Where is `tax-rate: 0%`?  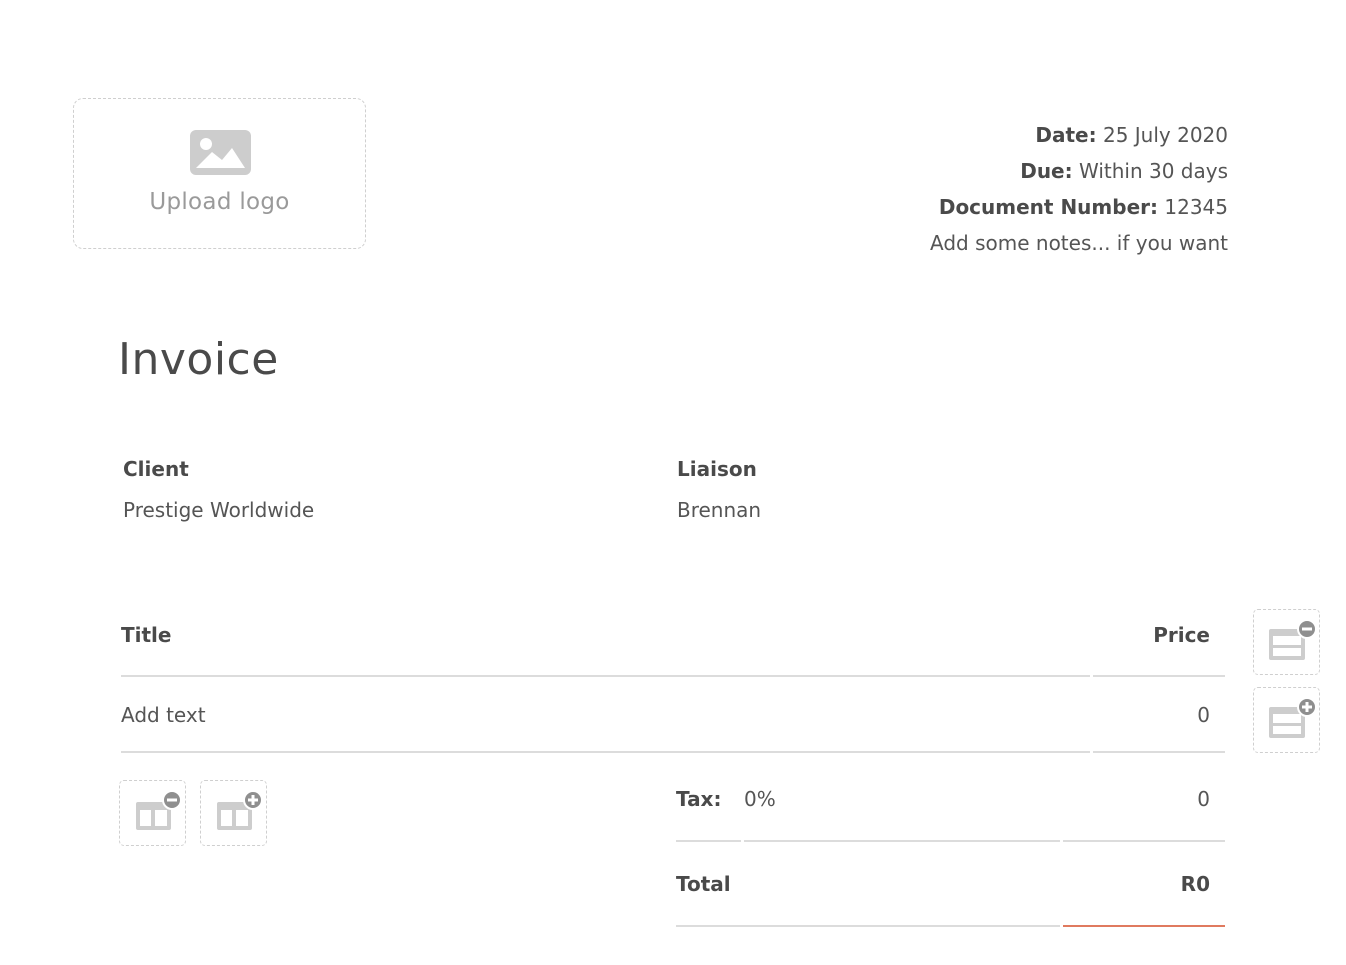
tax-rate: 0% is located at coordinates (760, 799).